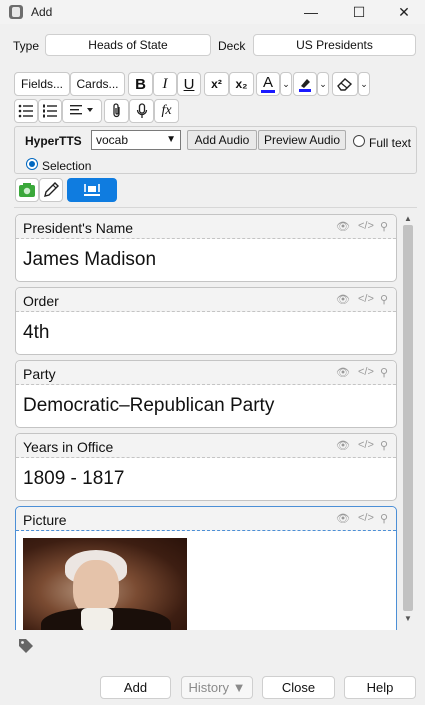 This screenshot has height=705, width=425. I want to click on scroll-down-arrow: ▼, so click(408, 619).